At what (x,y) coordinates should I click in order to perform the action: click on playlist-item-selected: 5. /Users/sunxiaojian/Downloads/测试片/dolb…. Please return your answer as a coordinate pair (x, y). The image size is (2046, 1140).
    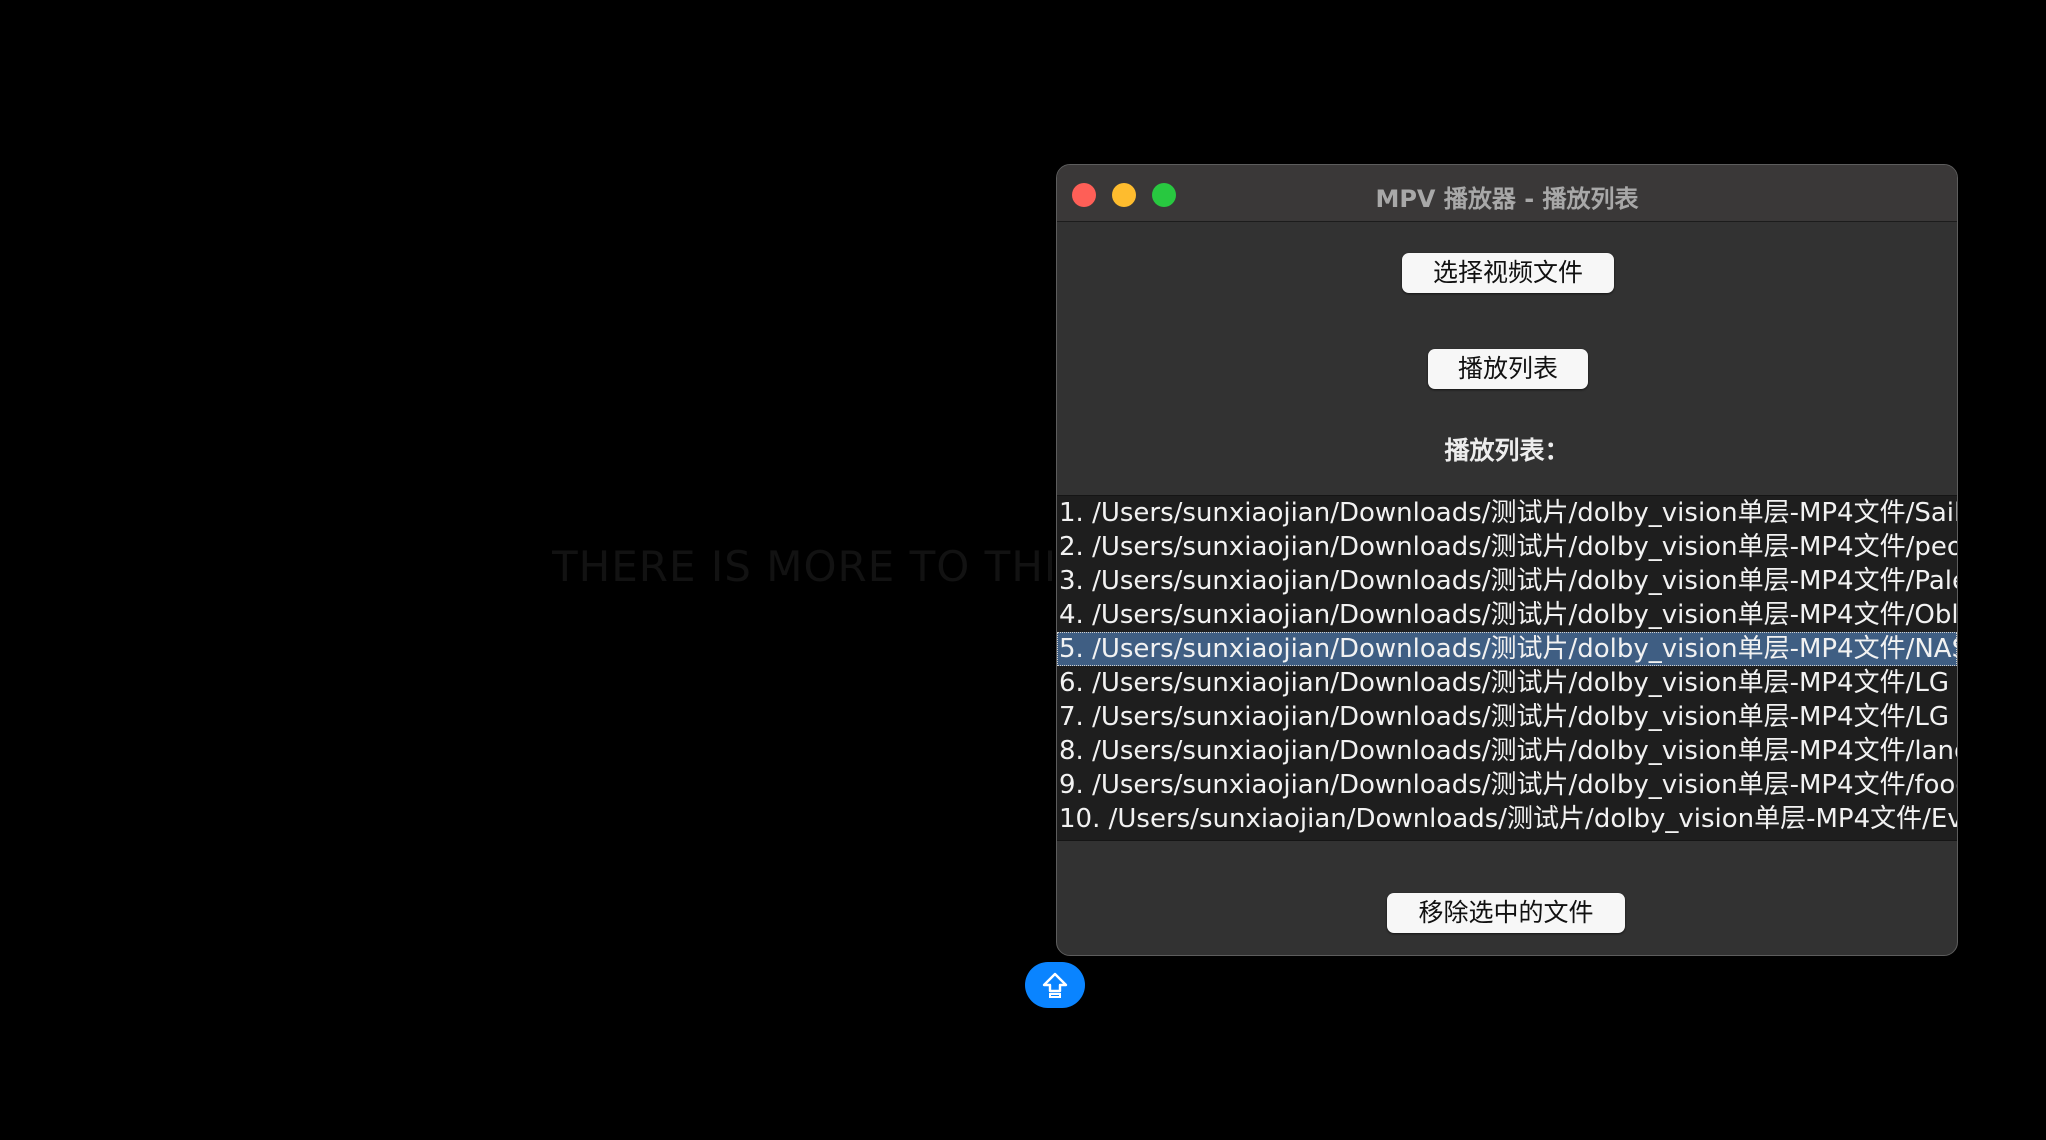
    Looking at the image, I should click on (1507, 649).